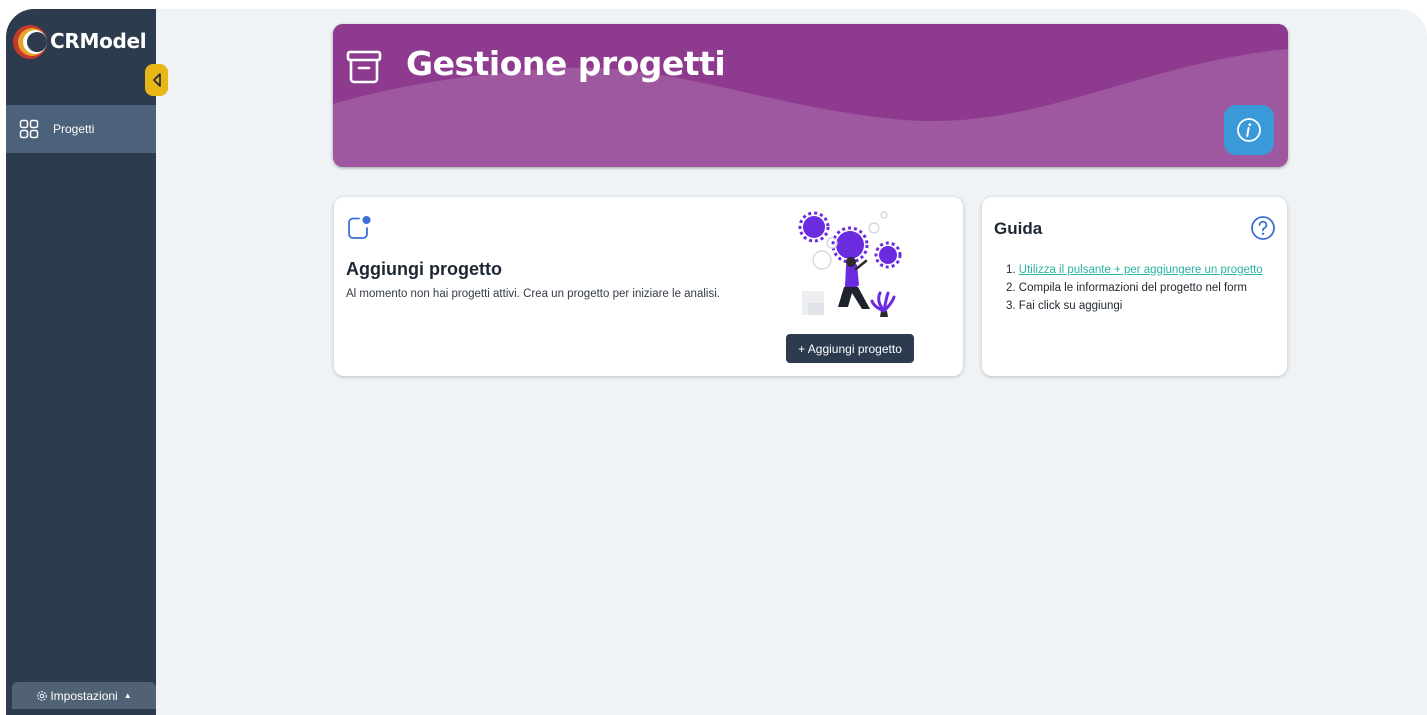 Image resolution: width=1427 pixels, height=715 pixels. I want to click on sidebar-item-progetti: Progetti, so click(81, 129).